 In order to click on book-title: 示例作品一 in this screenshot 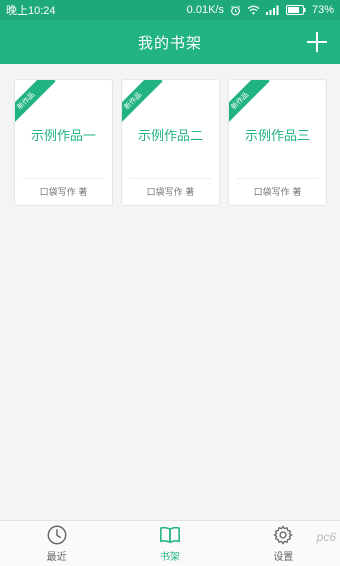, I will do `click(63, 136)`.